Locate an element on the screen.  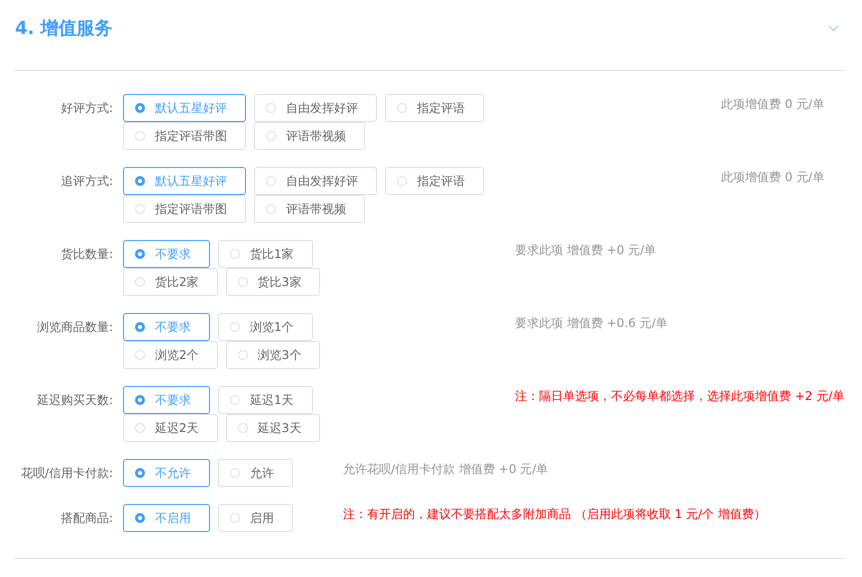
fee-note: 要求此项 增值费 +0 元/单 is located at coordinates (585, 250).